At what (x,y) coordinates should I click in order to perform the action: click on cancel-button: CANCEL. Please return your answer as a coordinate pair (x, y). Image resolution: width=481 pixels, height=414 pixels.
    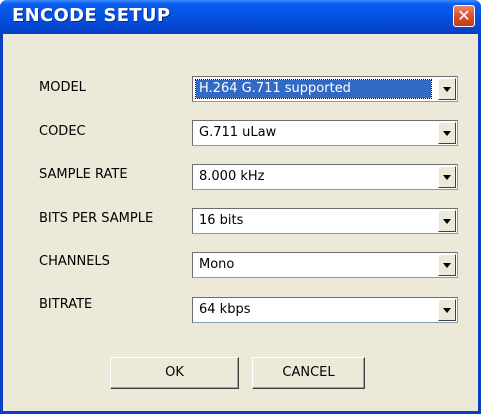
    Looking at the image, I should click on (308, 373).